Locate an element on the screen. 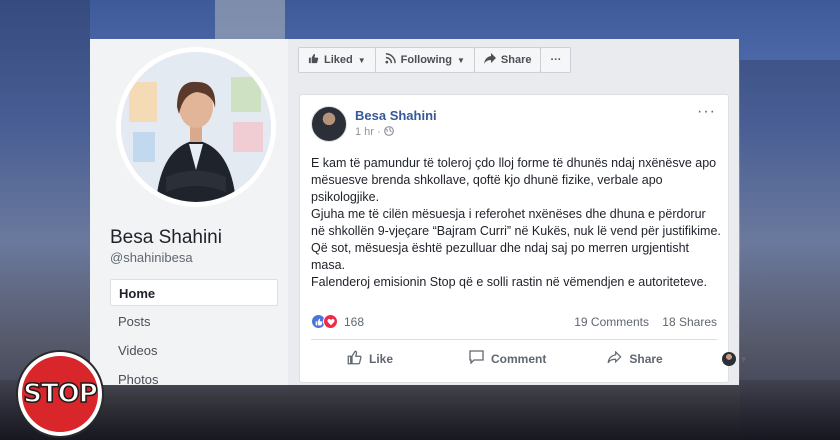  liked-label: Liked is located at coordinates (338, 60).